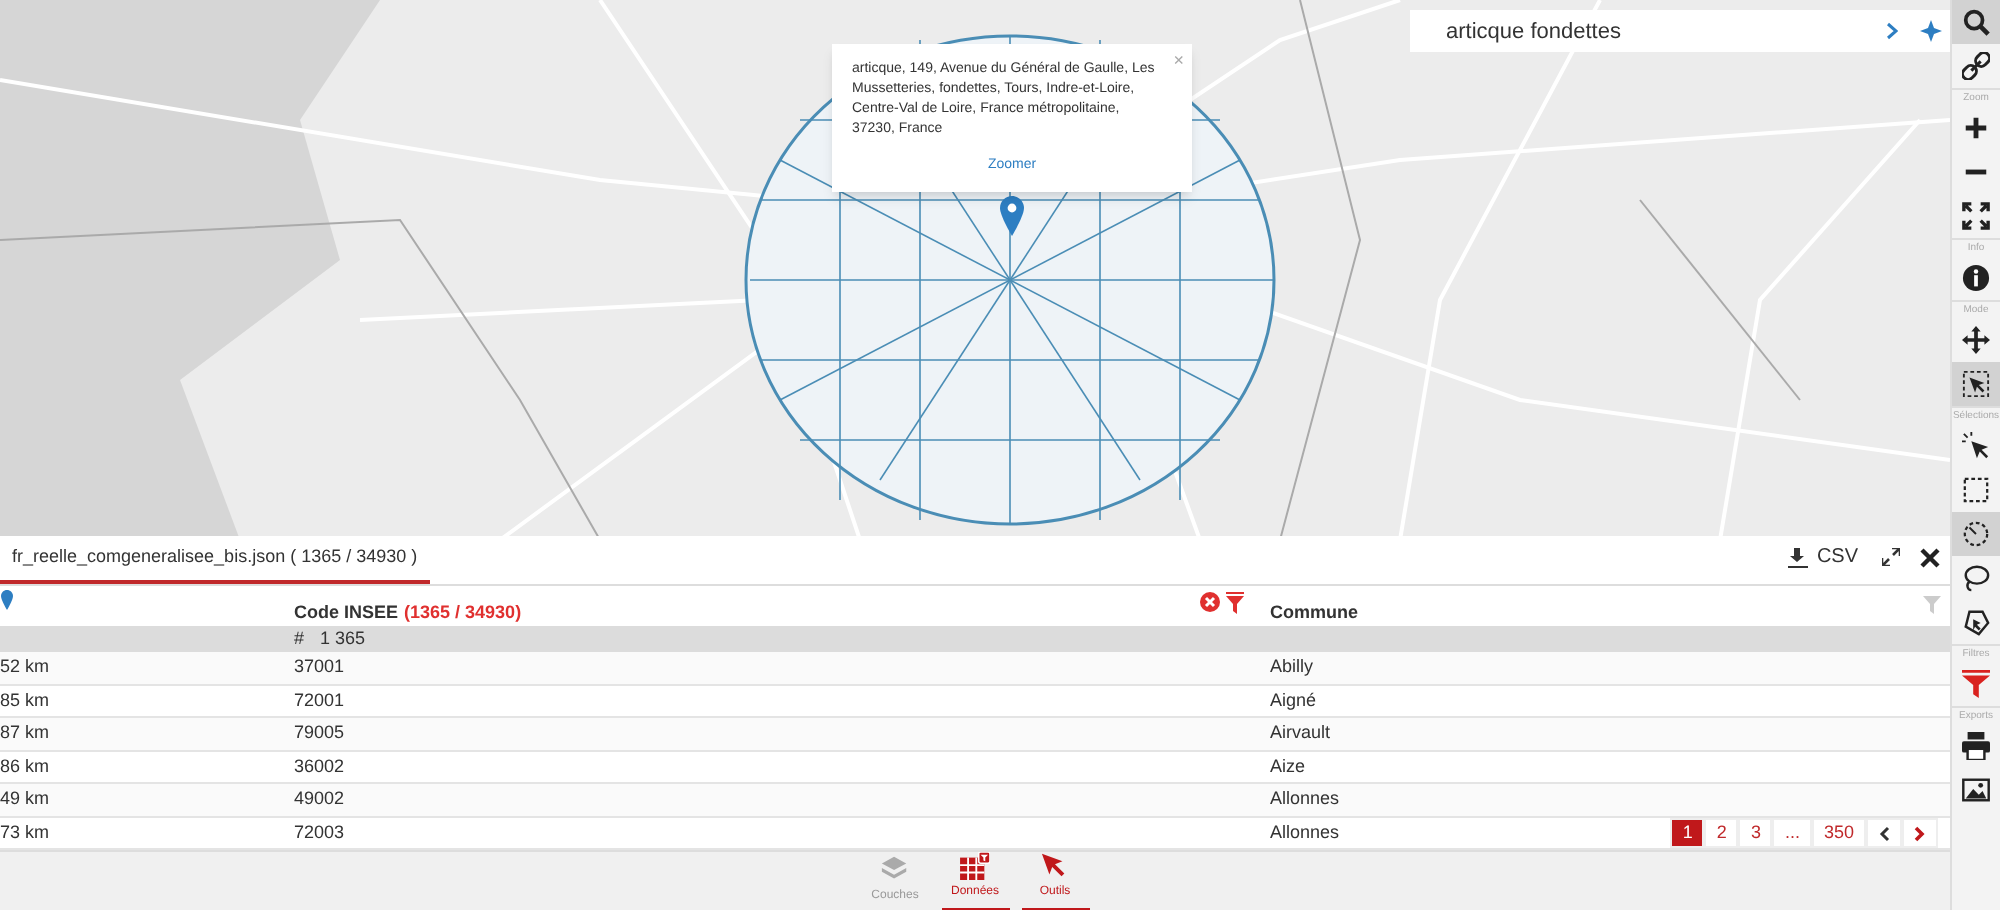 The image size is (2000, 910). I want to click on map-marker-icon, so click(1012, 216).